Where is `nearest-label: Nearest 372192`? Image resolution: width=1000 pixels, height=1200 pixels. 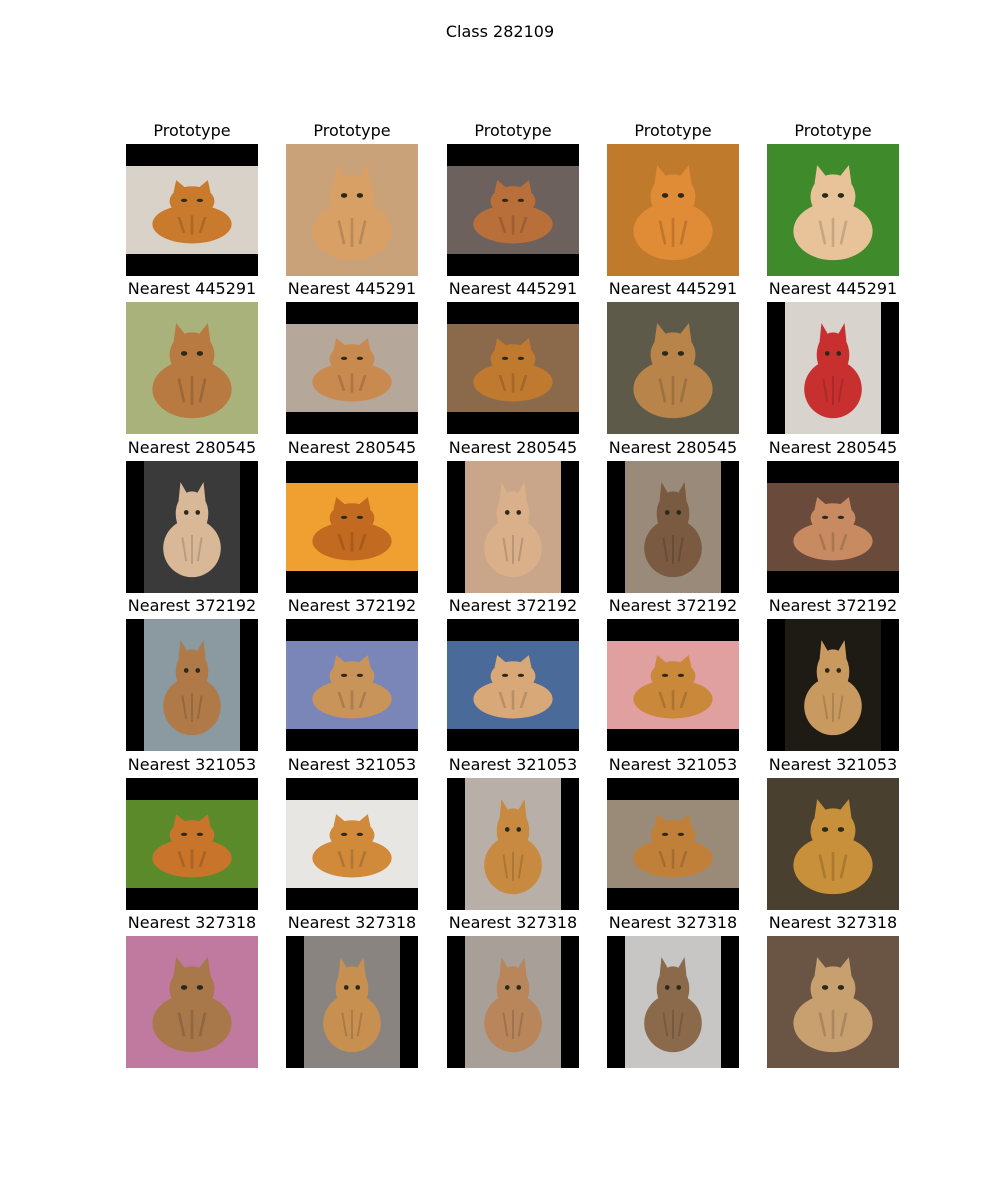
nearest-label: Nearest 372192 is located at coordinates (833, 605).